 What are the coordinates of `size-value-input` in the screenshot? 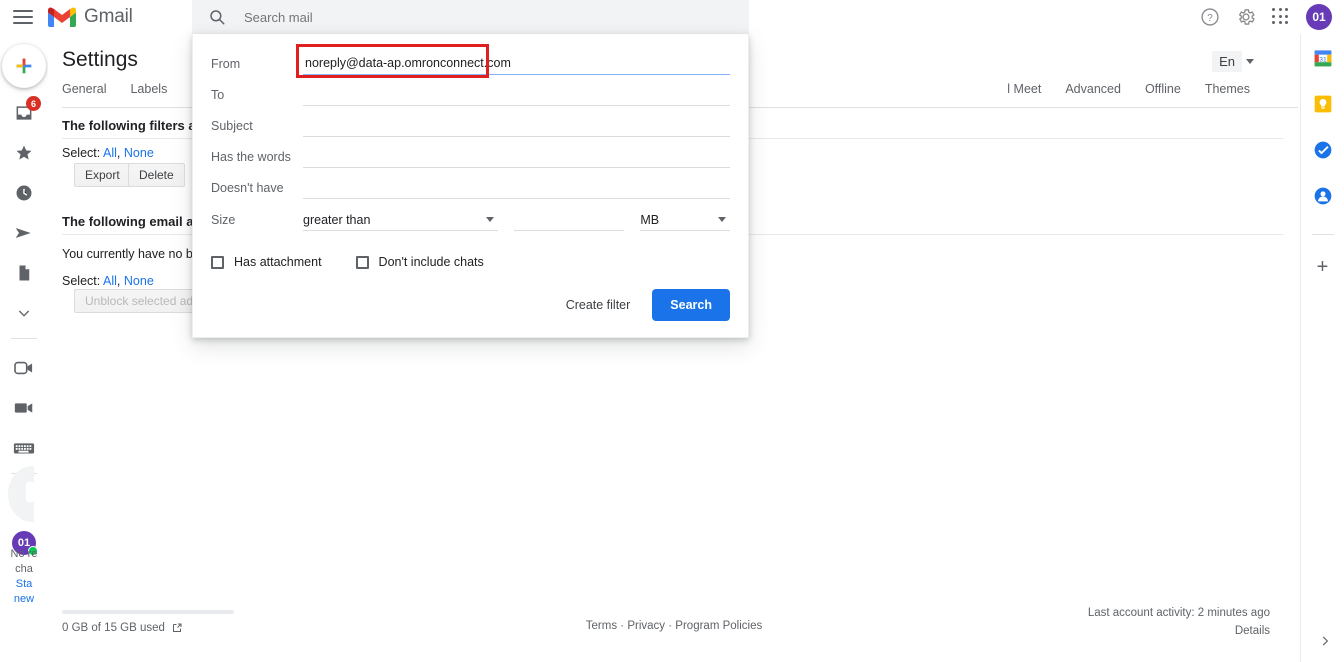 It's located at (569, 220).